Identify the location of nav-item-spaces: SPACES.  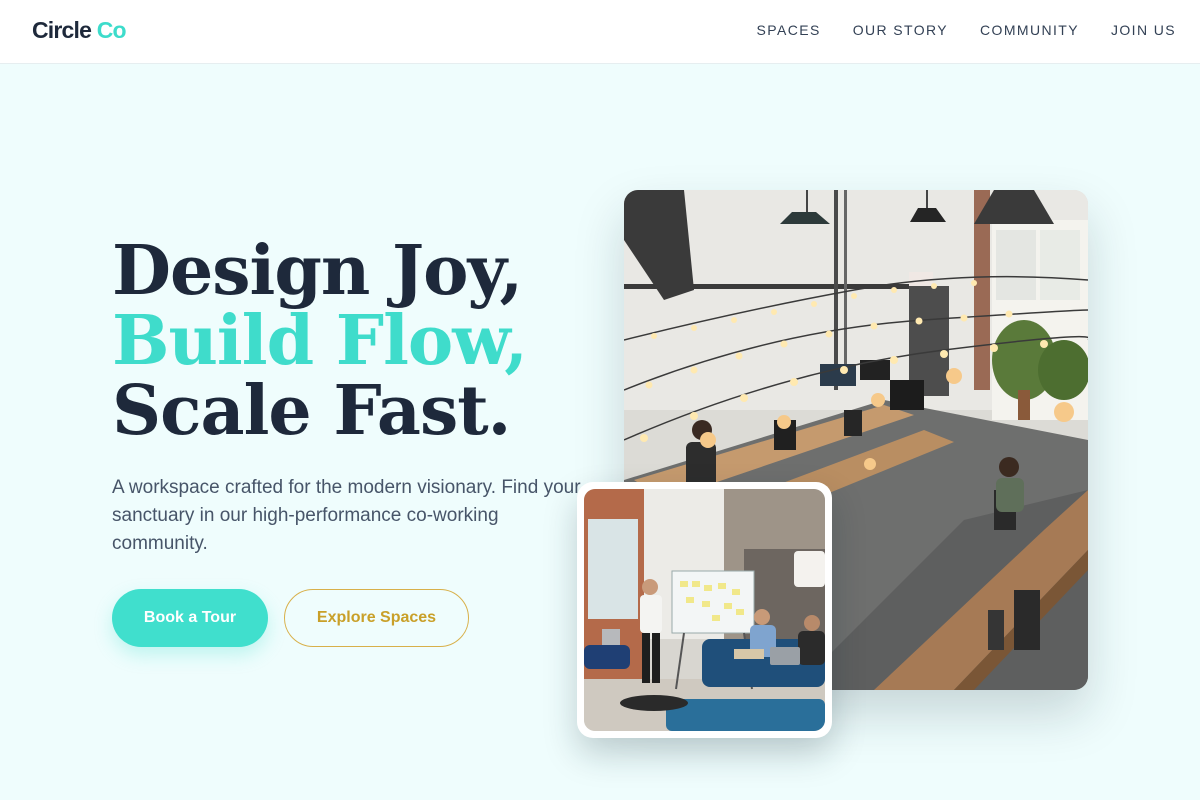
(789, 30).